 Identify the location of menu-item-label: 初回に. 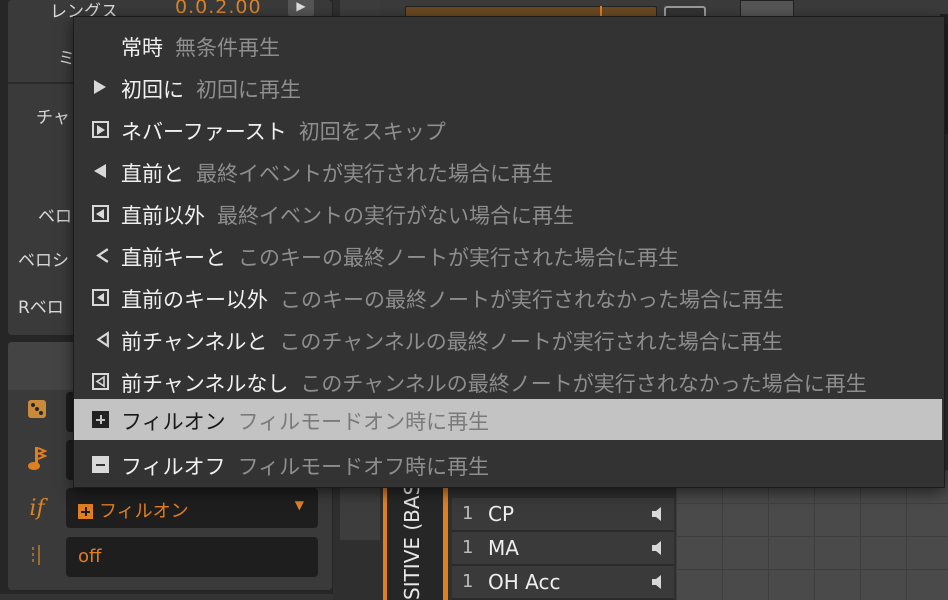
(152, 90).